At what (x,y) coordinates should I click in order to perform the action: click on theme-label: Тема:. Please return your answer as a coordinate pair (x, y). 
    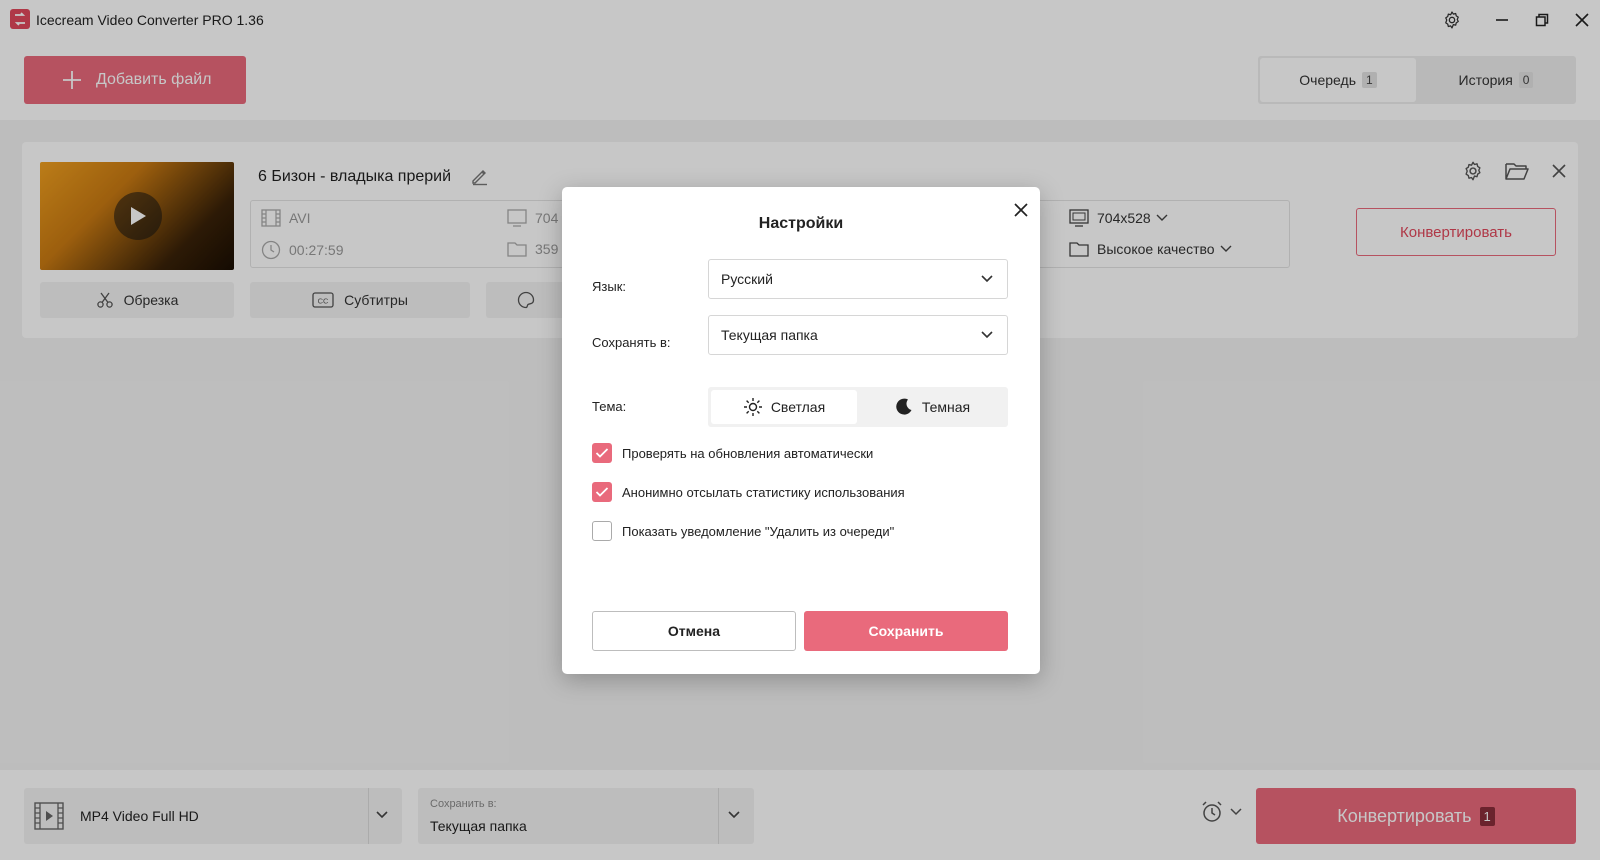
    Looking at the image, I should click on (609, 406).